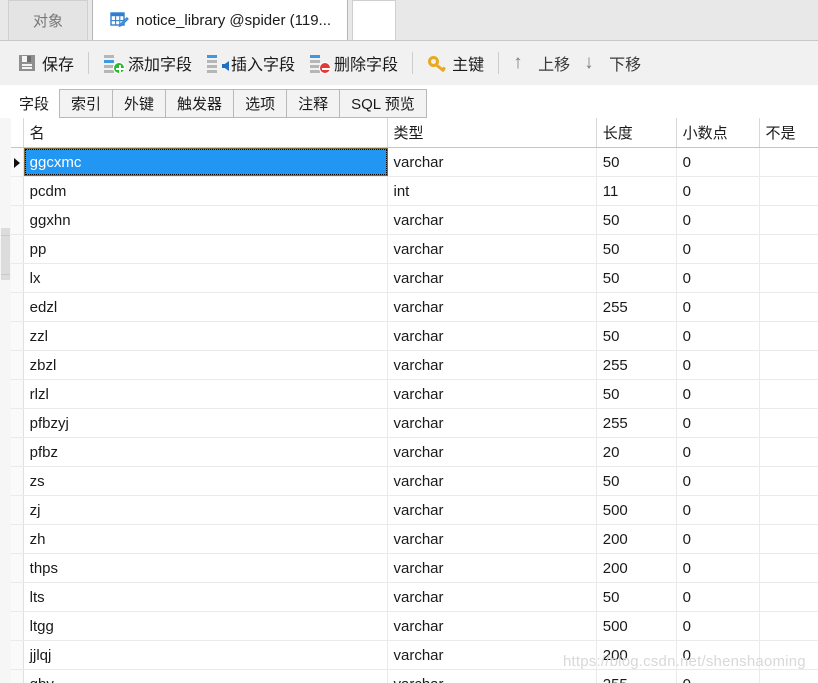  Describe the element at coordinates (147, 63) in the screenshot. I see `add-field-button: 添加字段` at that location.